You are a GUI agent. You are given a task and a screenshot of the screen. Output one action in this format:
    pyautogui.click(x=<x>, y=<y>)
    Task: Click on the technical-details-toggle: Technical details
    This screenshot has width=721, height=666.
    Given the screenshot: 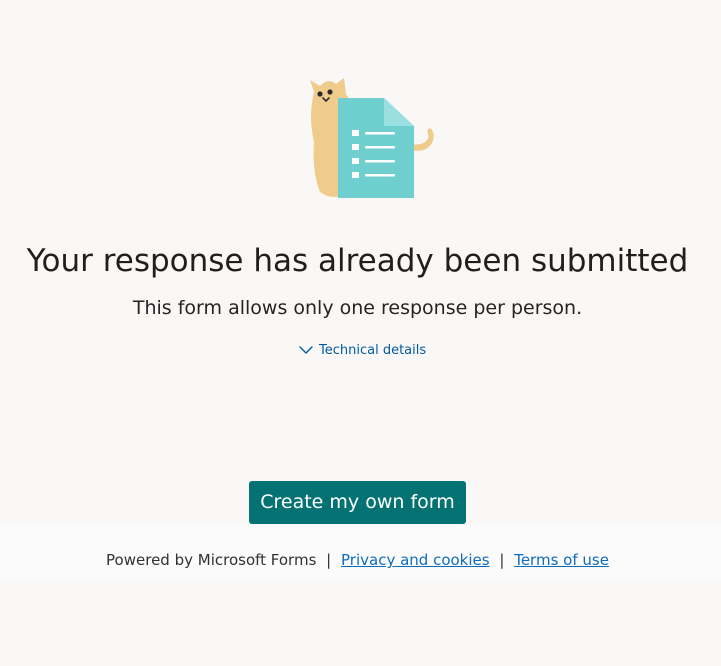 What is the action you would take?
    pyautogui.click(x=362, y=350)
    